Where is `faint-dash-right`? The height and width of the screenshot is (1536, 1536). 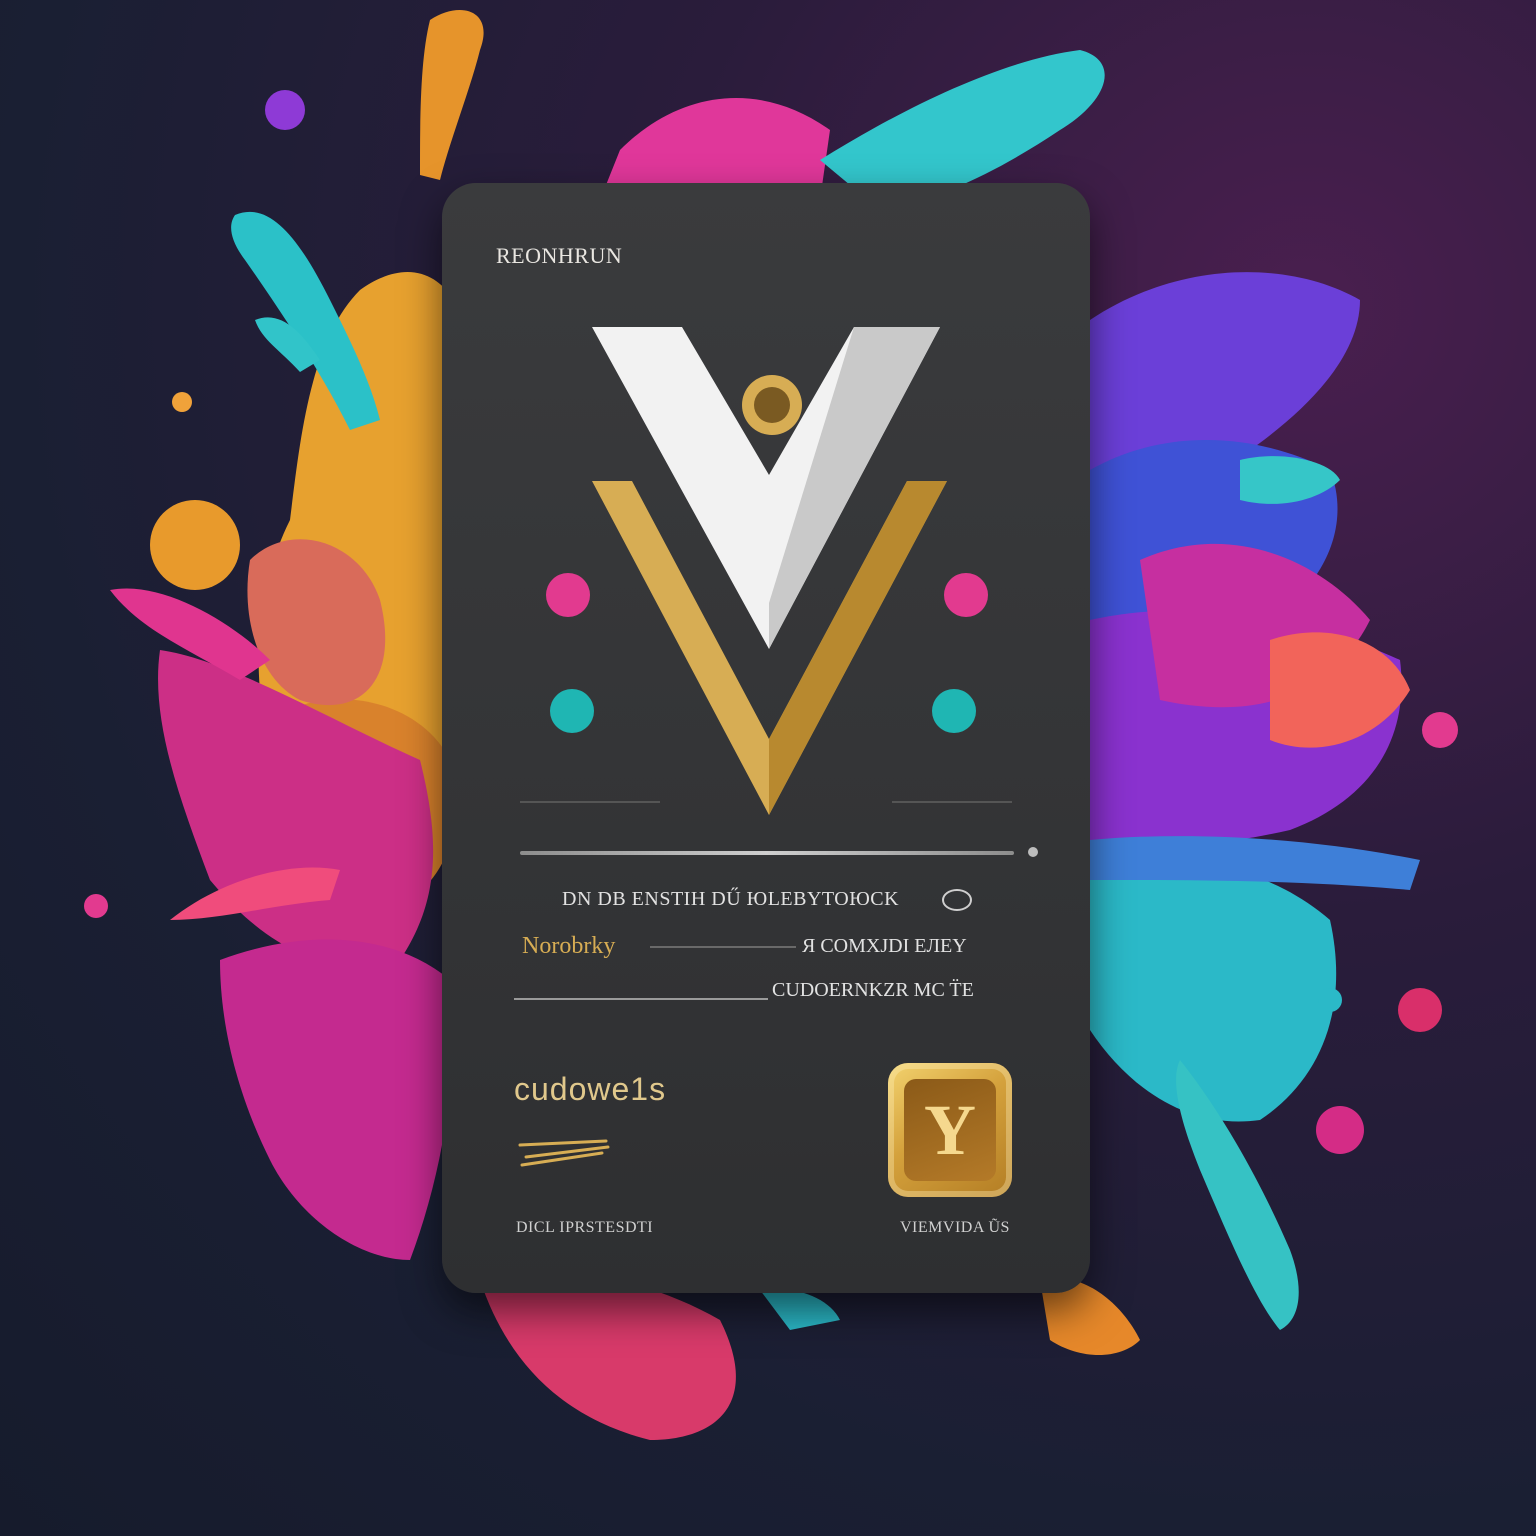 faint-dash-right is located at coordinates (952, 802).